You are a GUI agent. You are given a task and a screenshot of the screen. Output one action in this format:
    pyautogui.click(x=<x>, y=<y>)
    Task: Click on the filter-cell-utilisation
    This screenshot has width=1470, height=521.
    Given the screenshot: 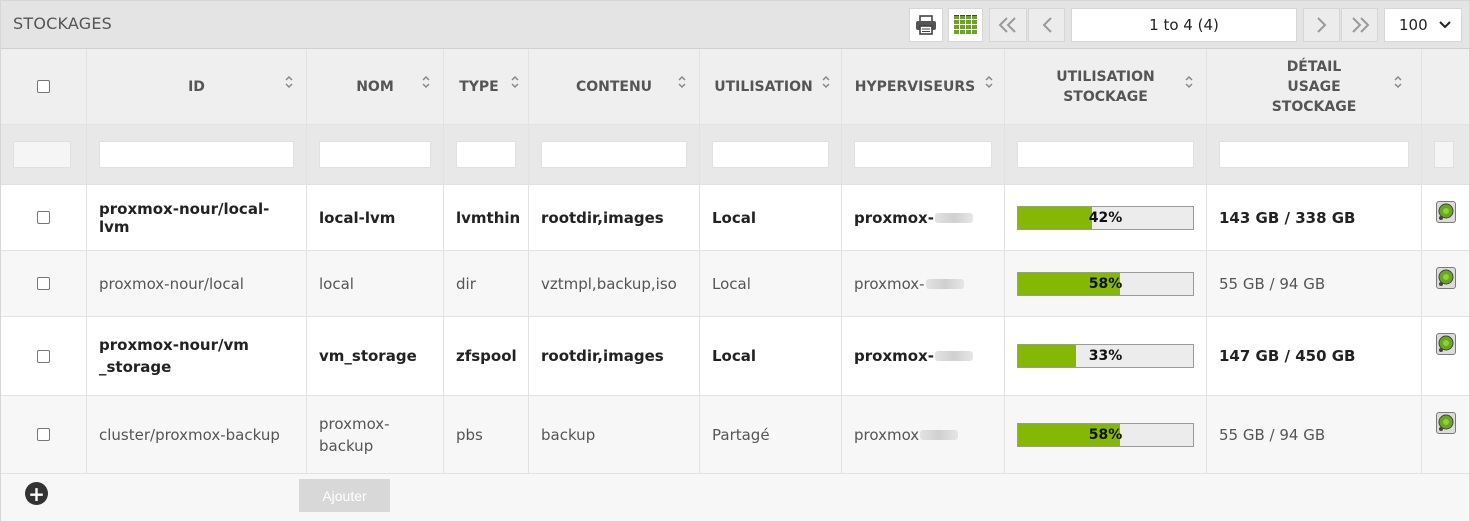 What is the action you would take?
    pyautogui.click(x=771, y=154)
    